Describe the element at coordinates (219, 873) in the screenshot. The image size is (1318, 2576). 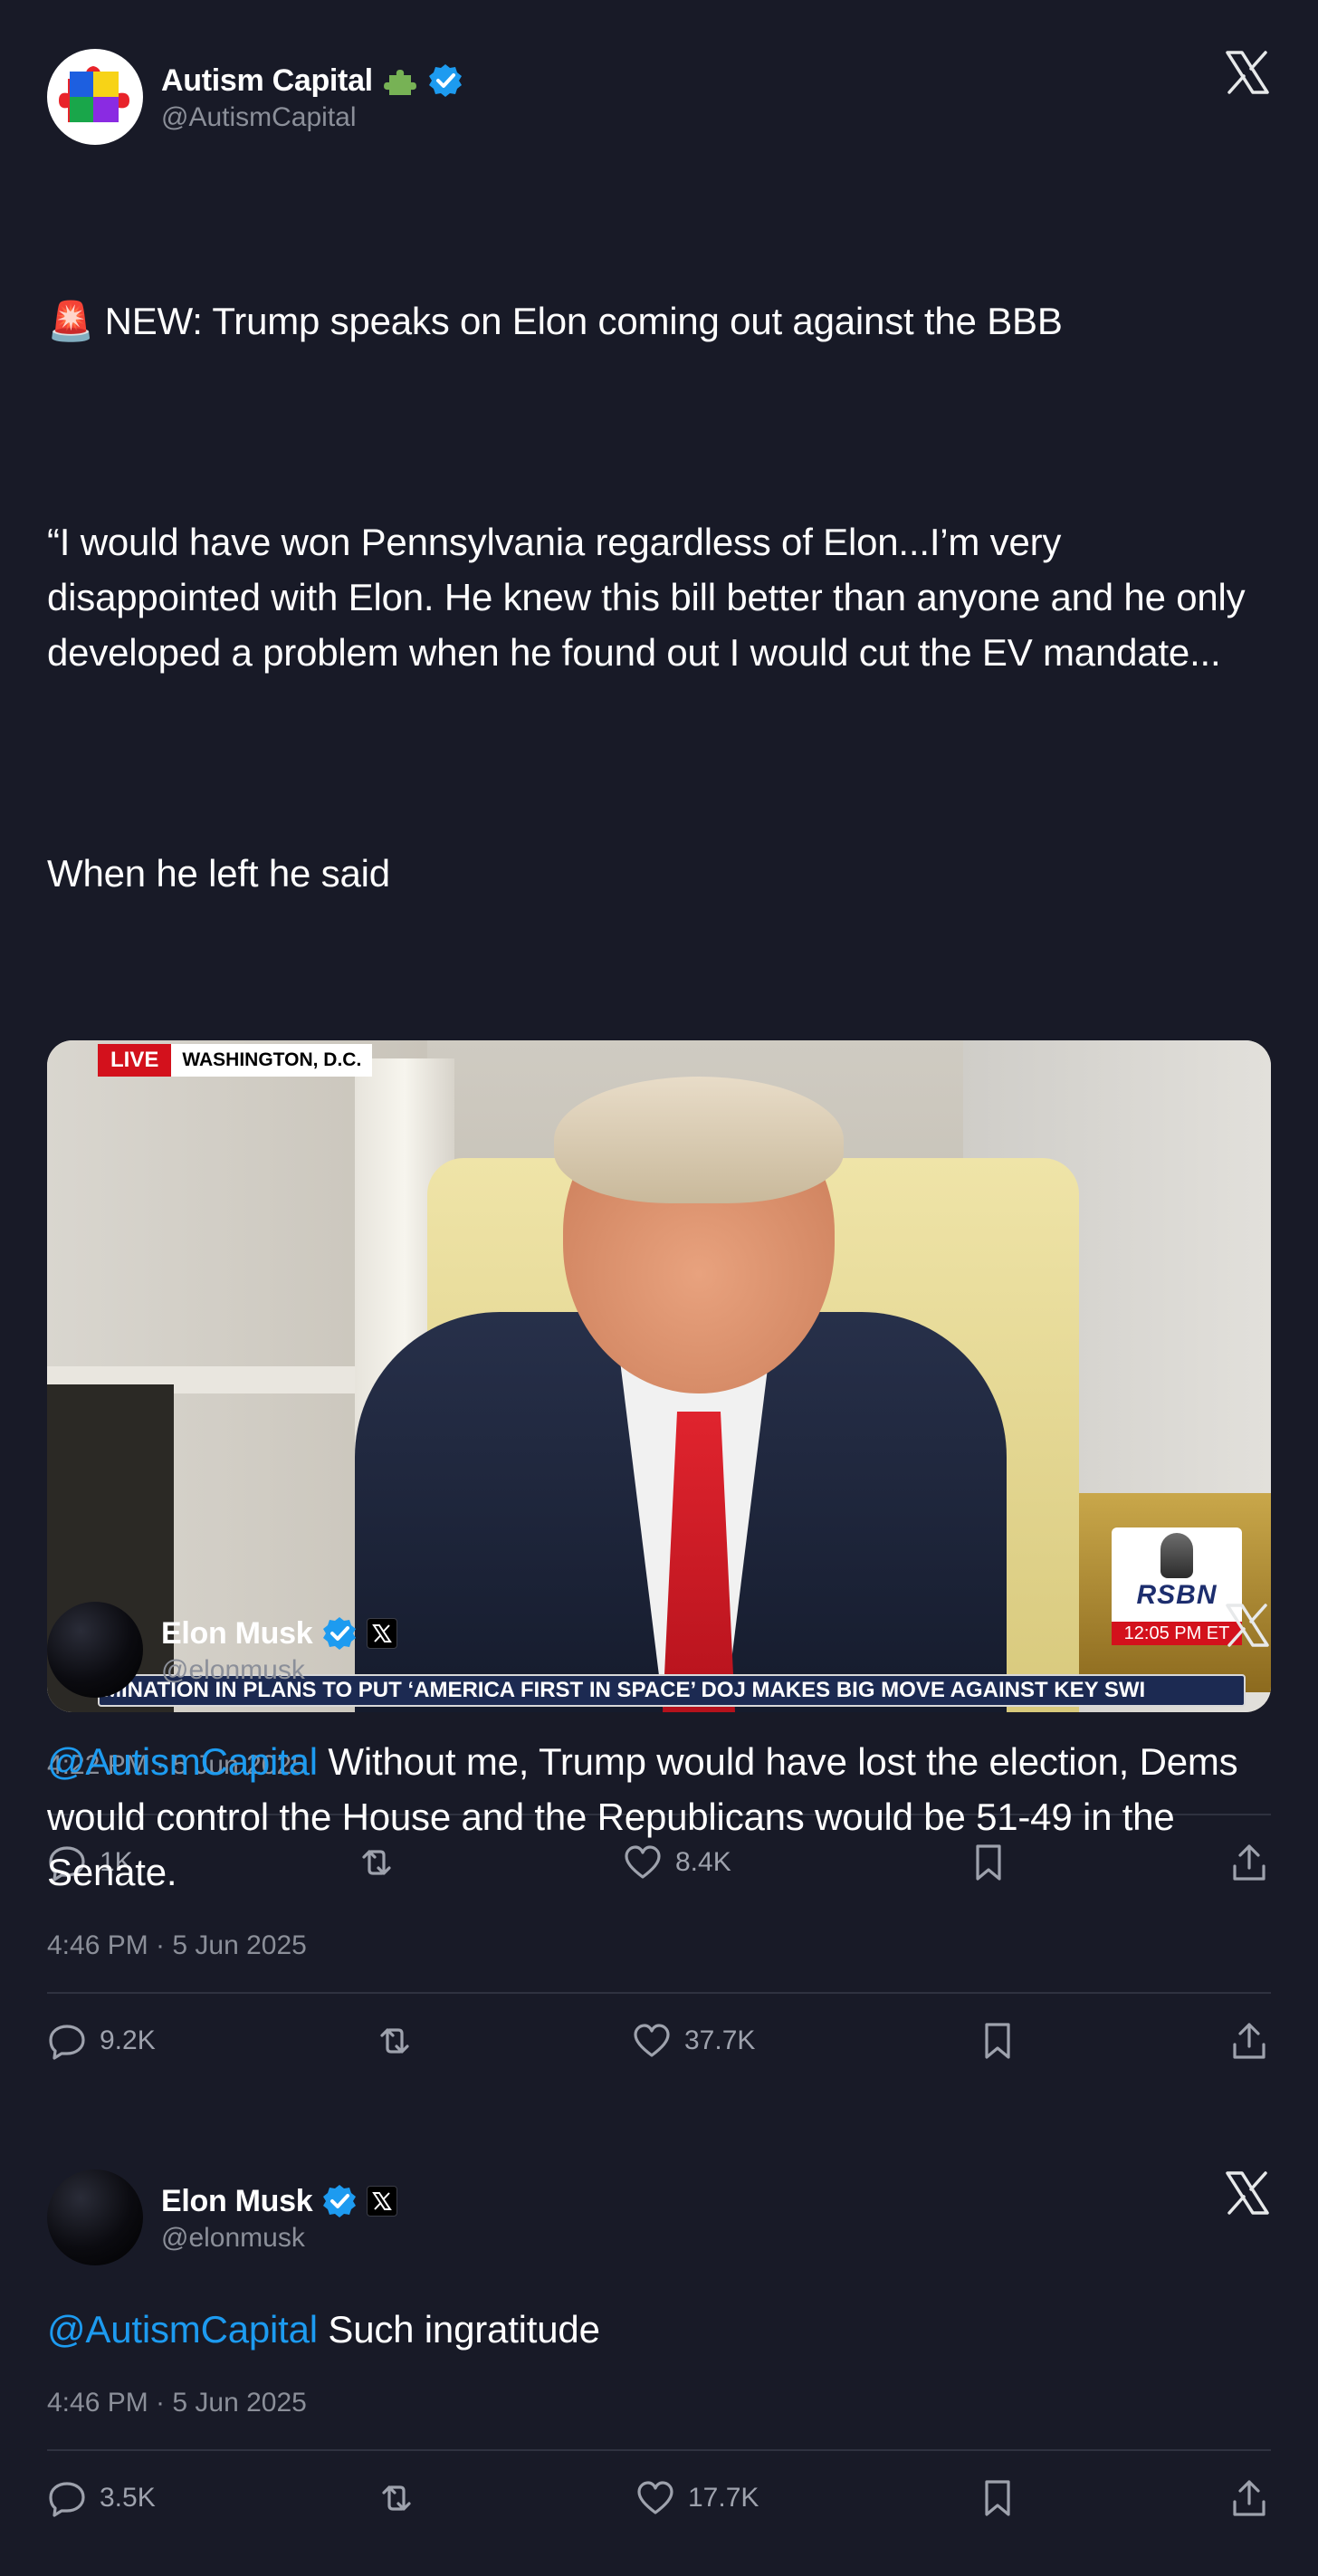
I see `tweet-line-closing: When he left he said` at that location.